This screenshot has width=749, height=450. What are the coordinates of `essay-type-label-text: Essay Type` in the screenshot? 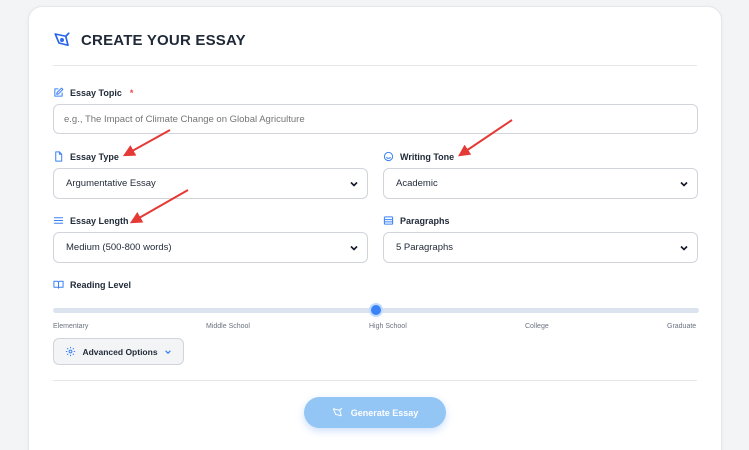 It's located at (94, 156).